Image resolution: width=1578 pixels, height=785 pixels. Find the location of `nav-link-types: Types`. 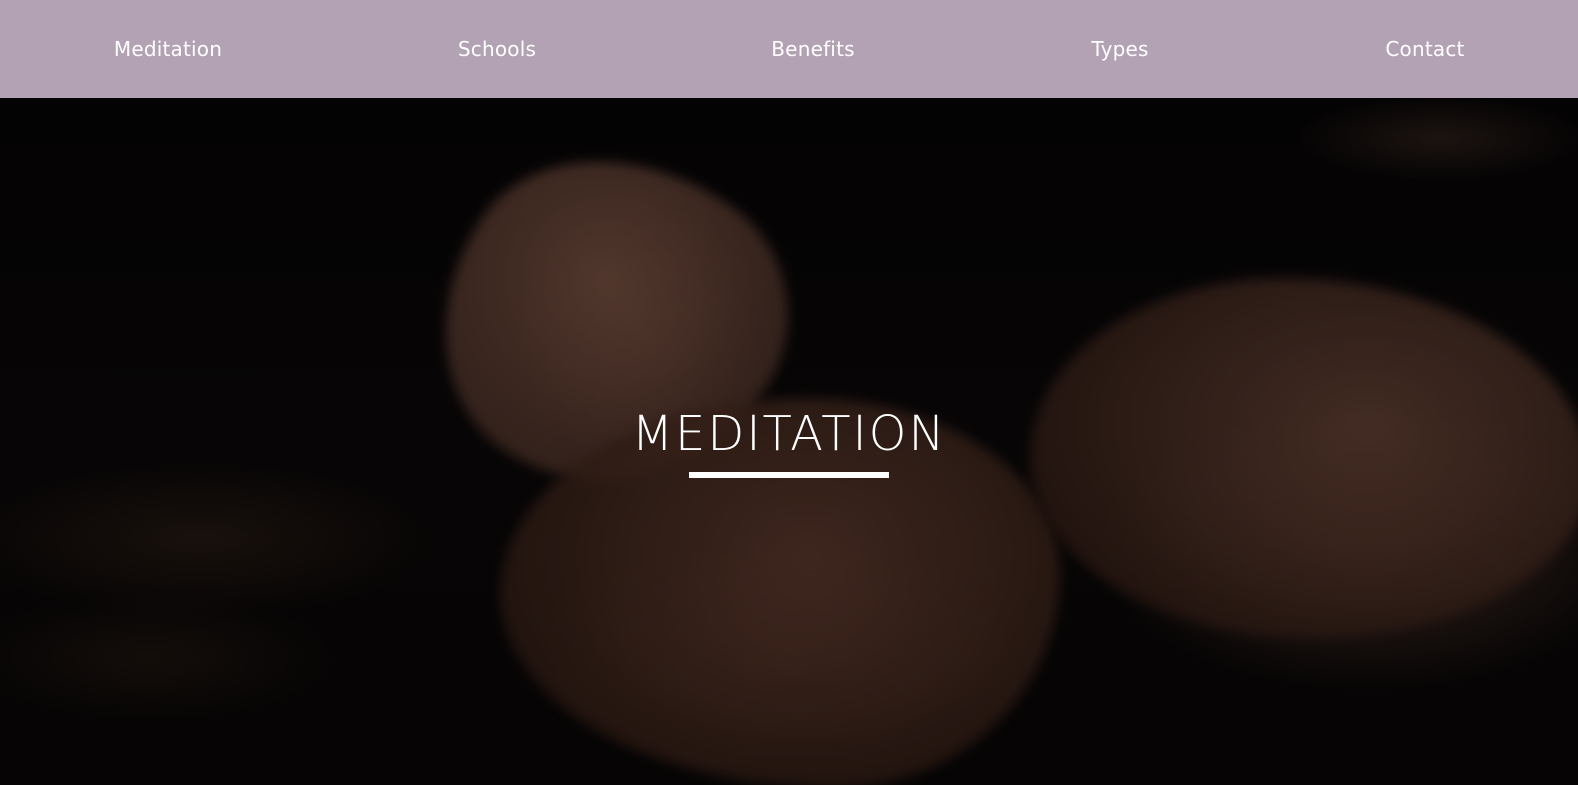

nav-link-types: Types is located at coordinates (1119, 49).